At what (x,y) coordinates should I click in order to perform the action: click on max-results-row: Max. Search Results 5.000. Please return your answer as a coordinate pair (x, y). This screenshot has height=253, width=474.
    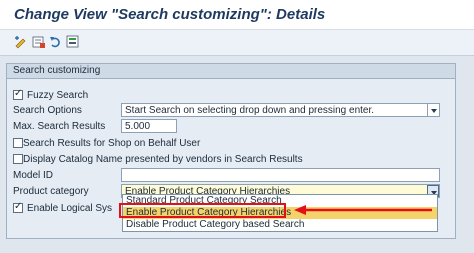
    Looking at the image, I should click on (231, 127).